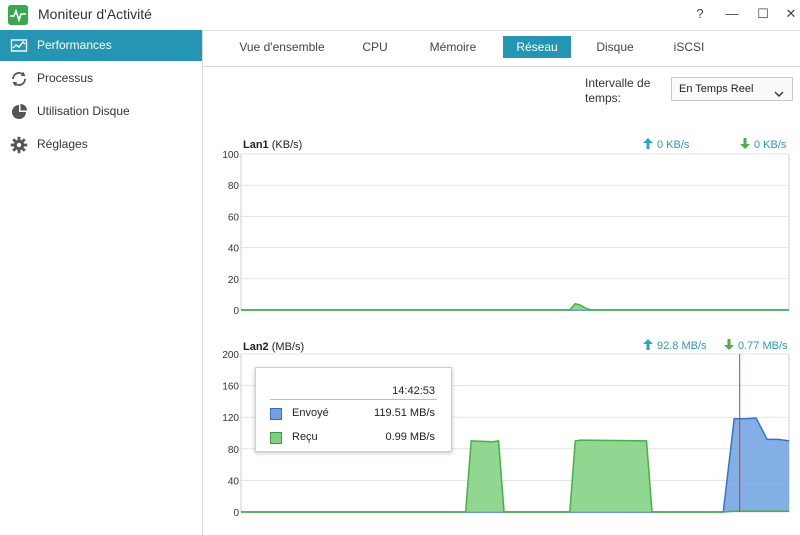 The width and height of the screenshot is (800, 535). What do you see at coordinates (763, 14) in the screenshot?
I see `maximize-button: ☐` at bounding box center [763, 14].